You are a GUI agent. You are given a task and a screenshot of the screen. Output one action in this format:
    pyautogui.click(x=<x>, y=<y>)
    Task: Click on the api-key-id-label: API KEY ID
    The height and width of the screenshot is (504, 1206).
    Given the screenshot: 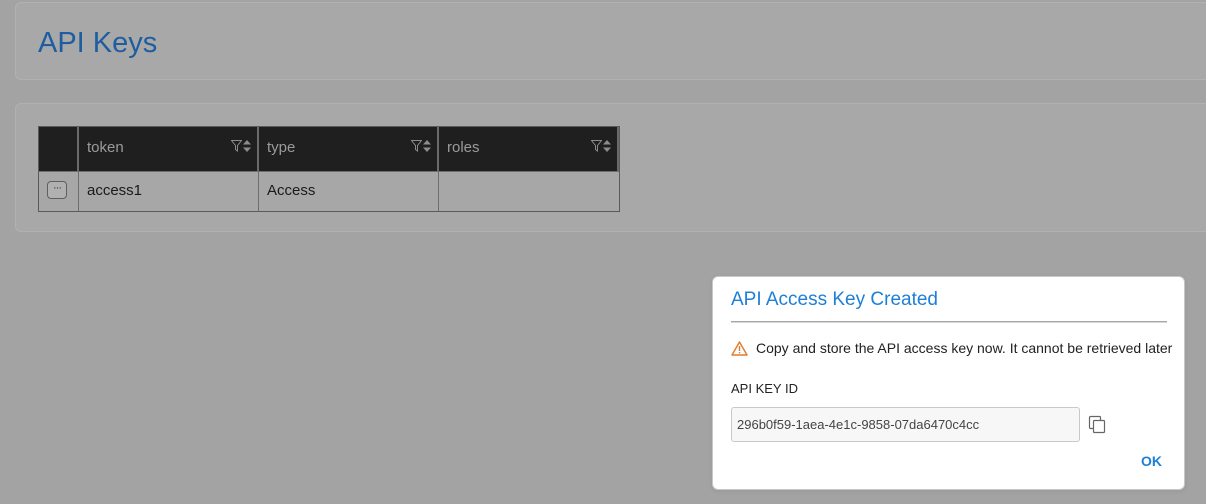 What is the action you would take?
    pyautogui.click(x=764, y=388)
    